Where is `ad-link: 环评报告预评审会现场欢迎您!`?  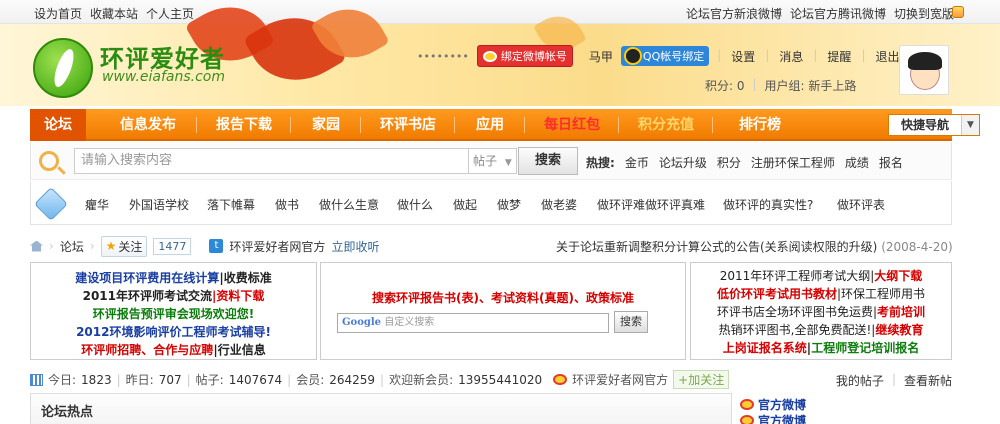
ad-link: 环评报告预评审会现场欢迎您! is located at coordinates (173, 314).